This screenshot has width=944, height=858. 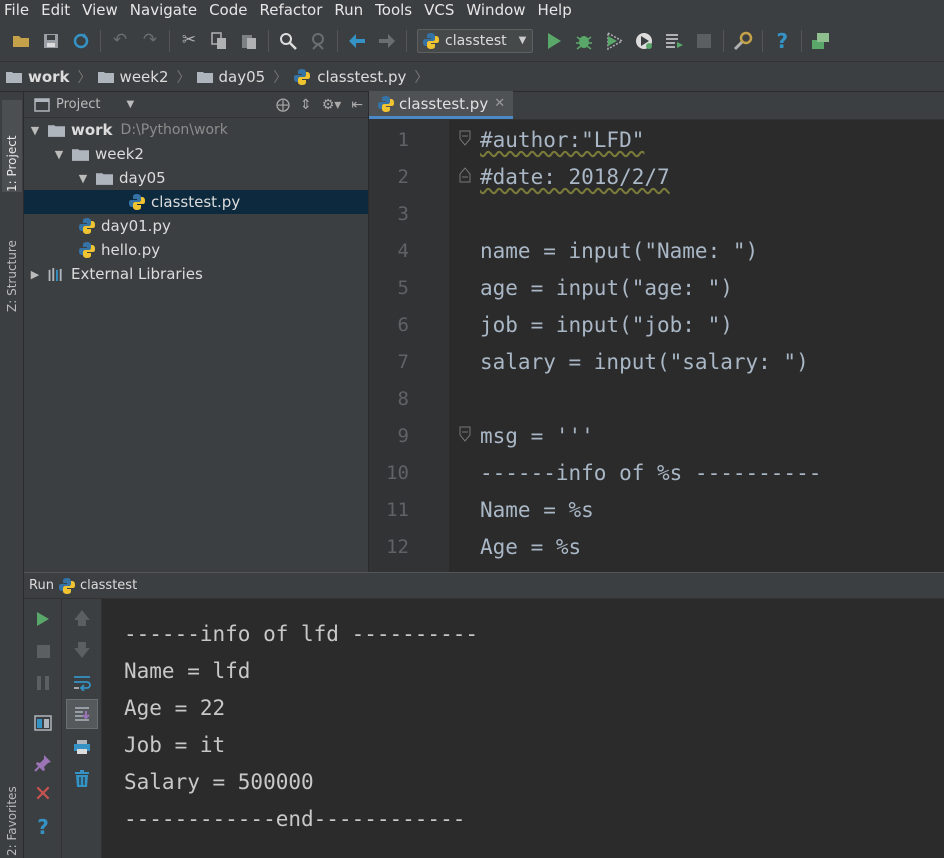 What do you see at coordinates (498, 10) in the screenshot?
I see `menu-window: Window` at bounding box center [498, 10].